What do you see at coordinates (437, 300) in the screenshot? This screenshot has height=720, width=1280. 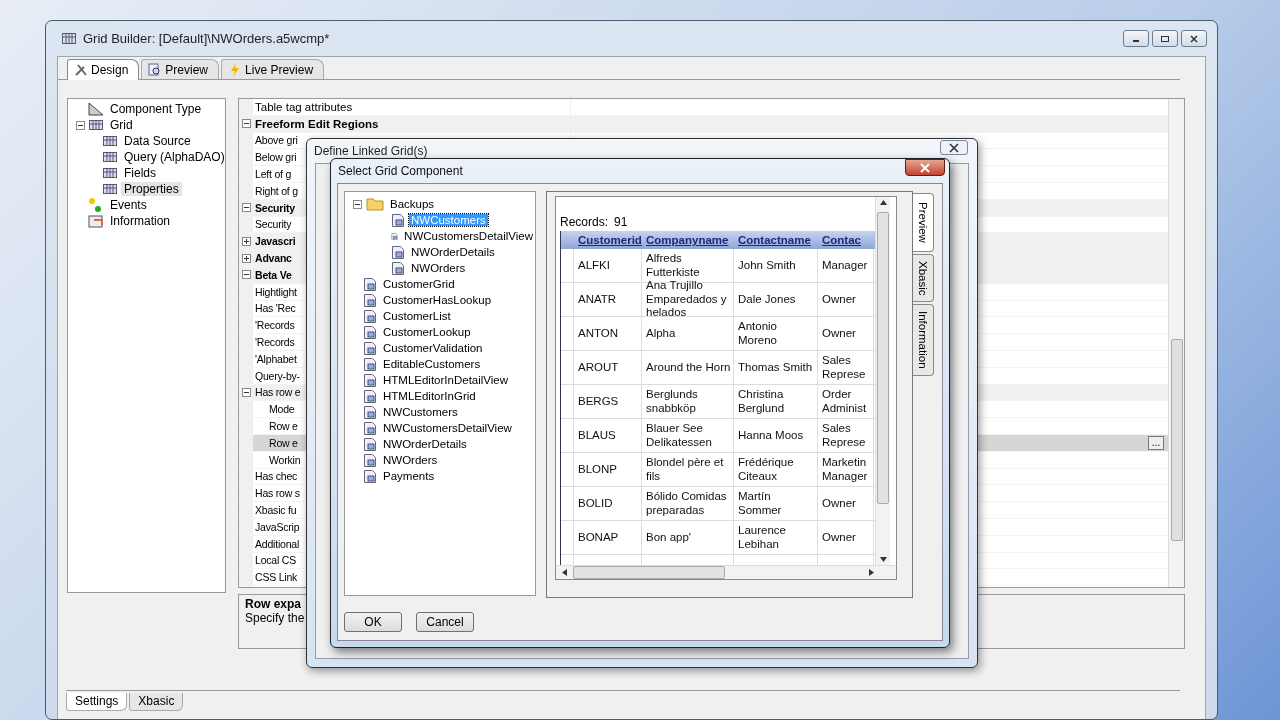 I see `tree-item: CustomerHasLookup` at bounding box center [437, 300].